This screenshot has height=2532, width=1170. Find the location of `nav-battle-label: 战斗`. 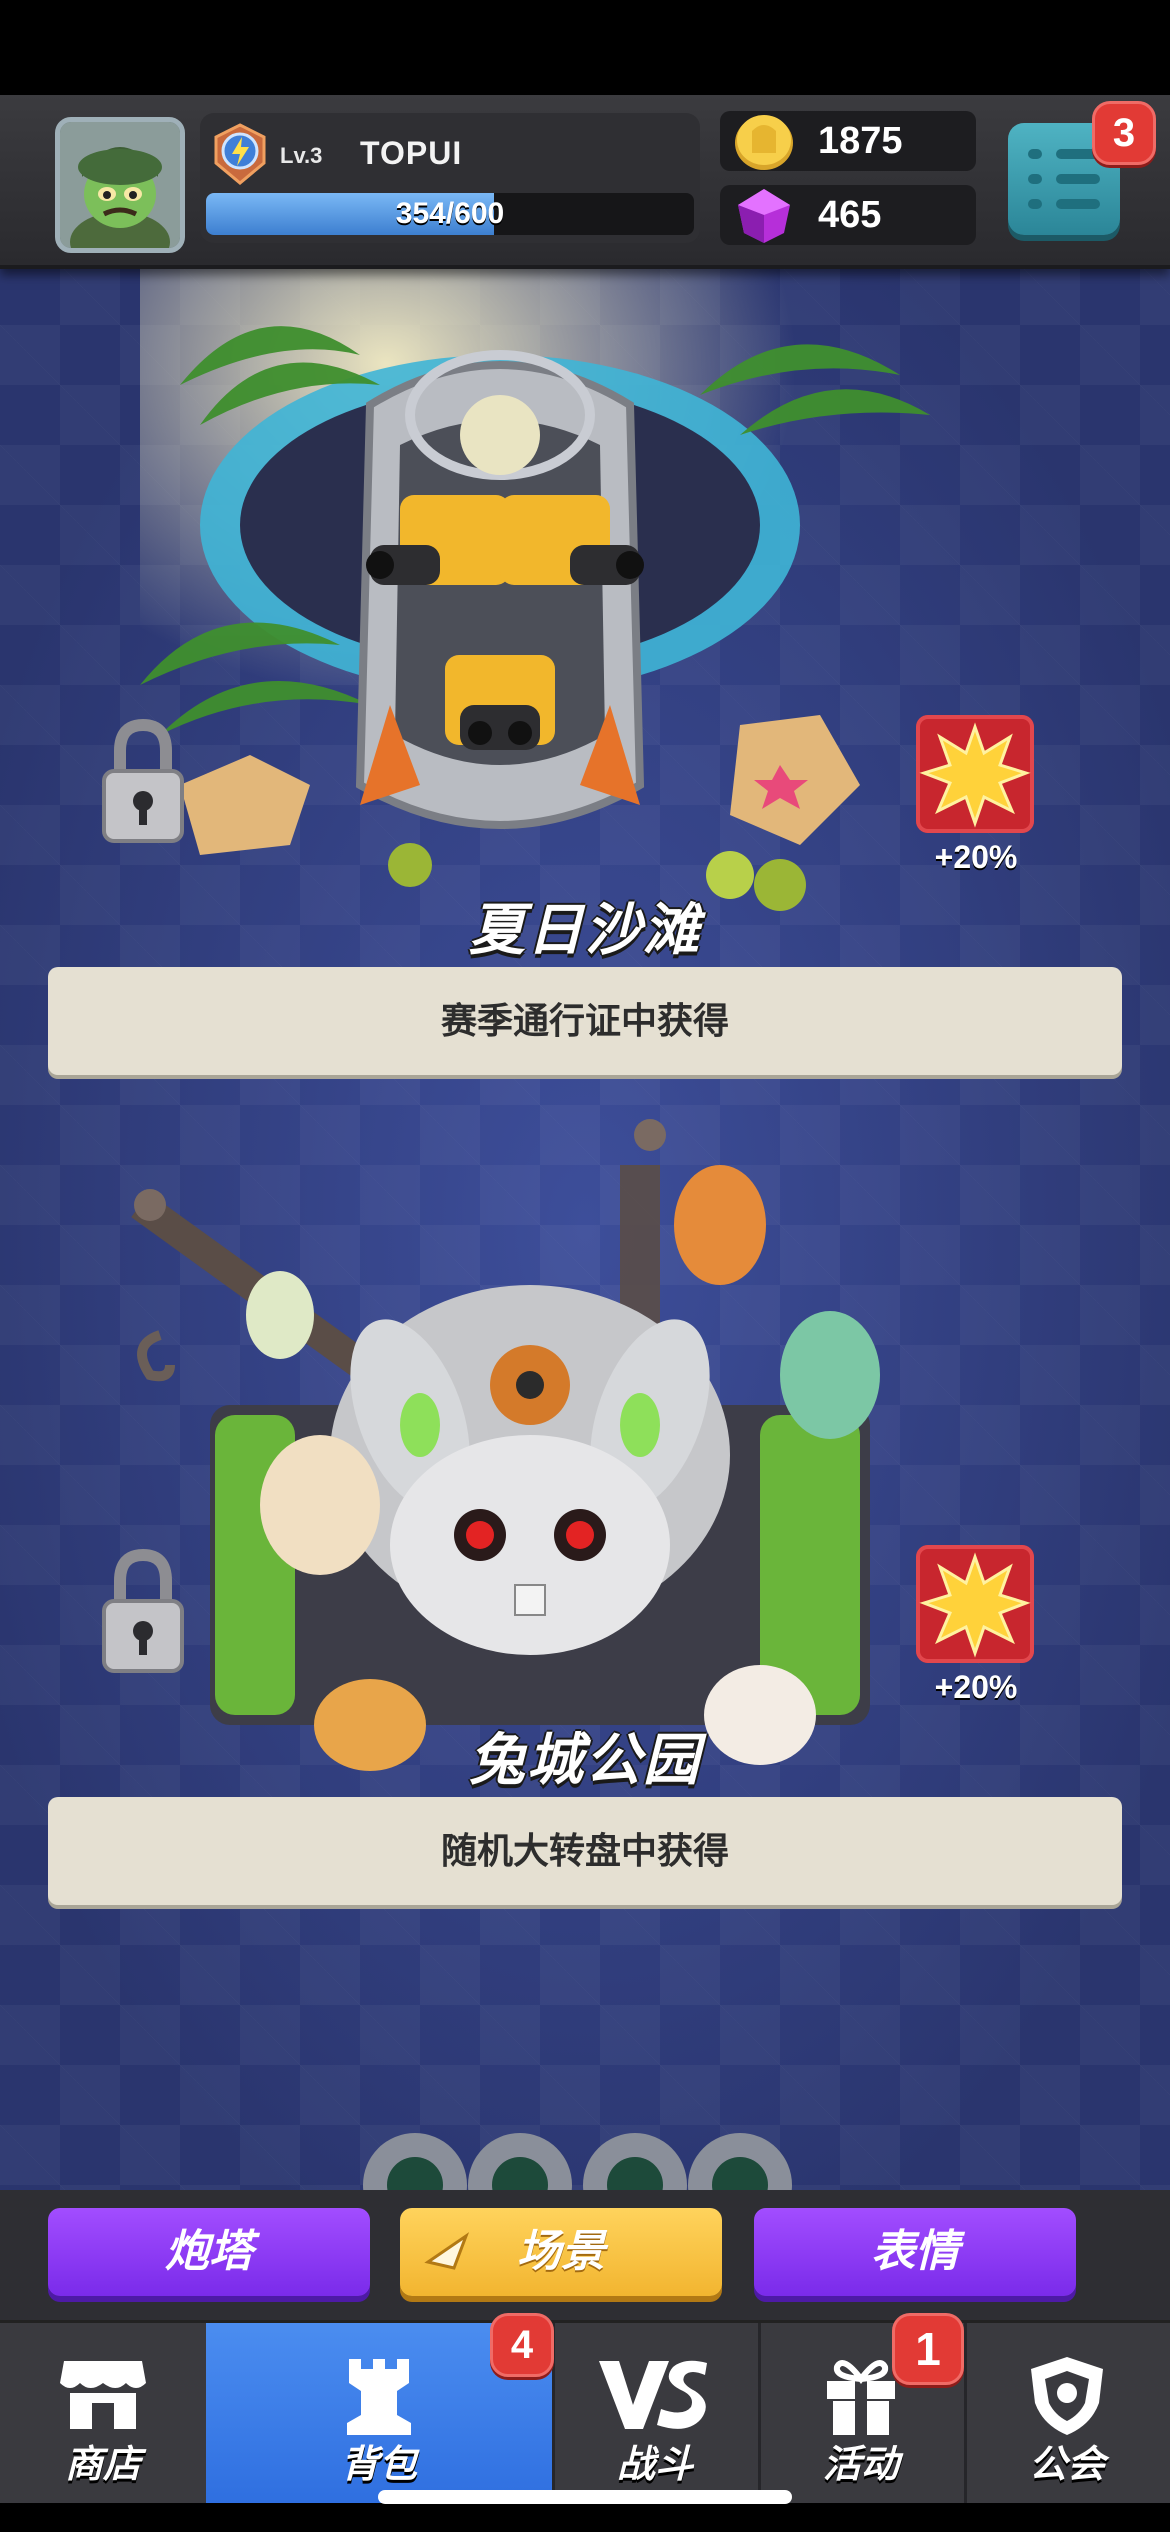

nav-battle-label: 战斗 is located at coordinates (654, 2465).